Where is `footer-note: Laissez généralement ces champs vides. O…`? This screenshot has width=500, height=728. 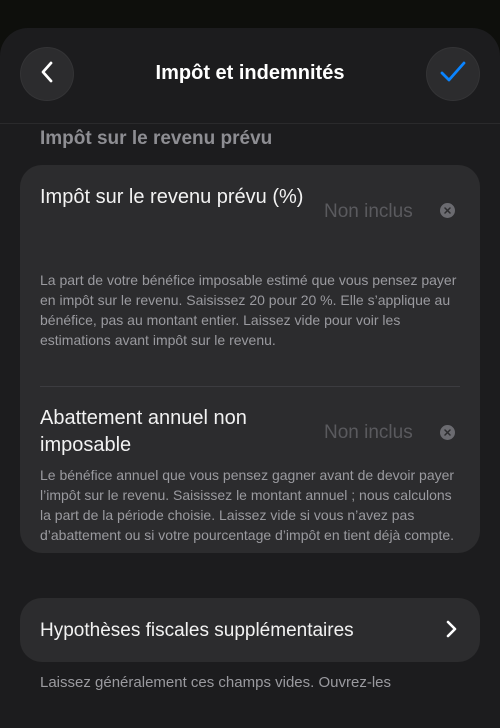 footer-note: Laissez généralement ces champs vides. O… is located at coordinates (215, 682).